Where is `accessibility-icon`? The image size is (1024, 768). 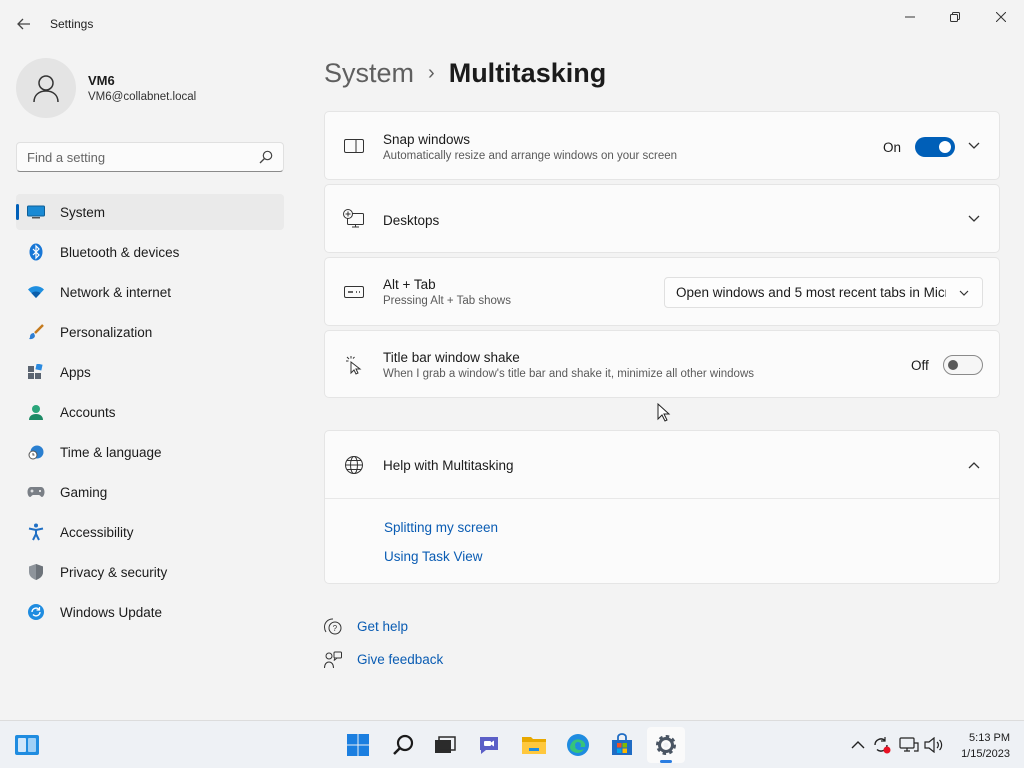 accessibility-icon is located at coordinates (36, 532).